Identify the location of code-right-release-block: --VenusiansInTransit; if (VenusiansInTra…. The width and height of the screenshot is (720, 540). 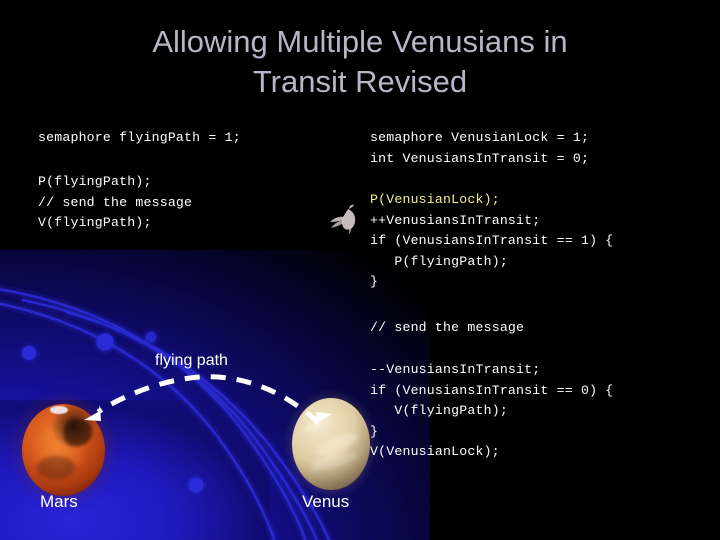
(492, 410).